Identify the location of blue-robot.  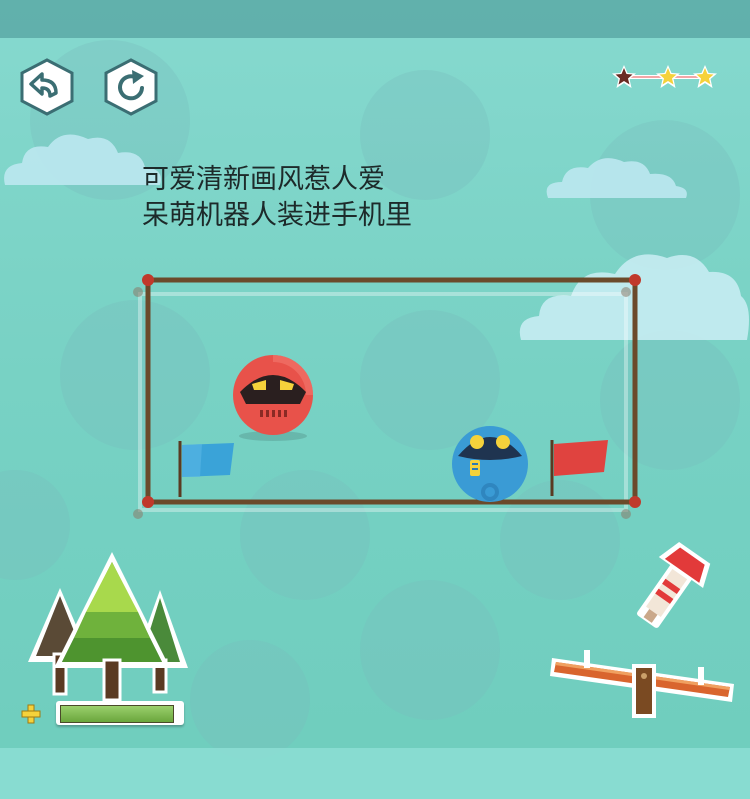
(490, 463).